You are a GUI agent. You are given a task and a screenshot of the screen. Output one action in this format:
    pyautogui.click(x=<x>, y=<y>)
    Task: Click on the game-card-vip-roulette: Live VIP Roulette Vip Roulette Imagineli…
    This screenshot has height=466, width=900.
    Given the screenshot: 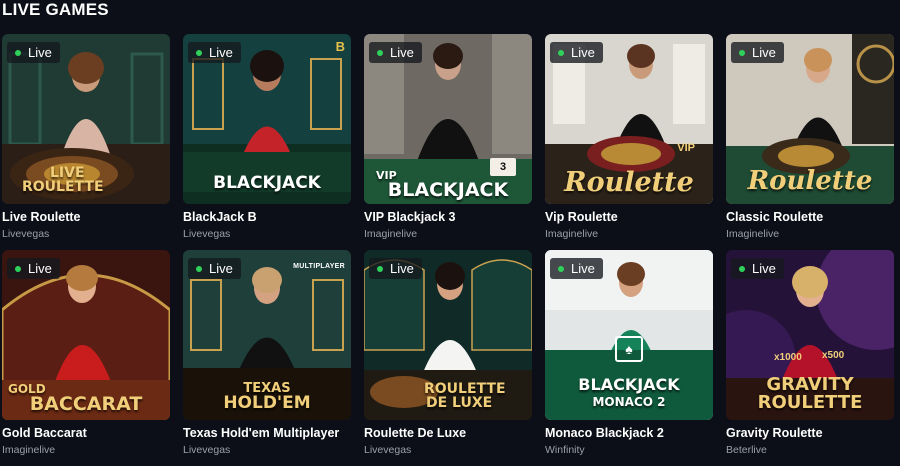 What is the action you would take?
    pyautogui.click(x=629, y=142)
    